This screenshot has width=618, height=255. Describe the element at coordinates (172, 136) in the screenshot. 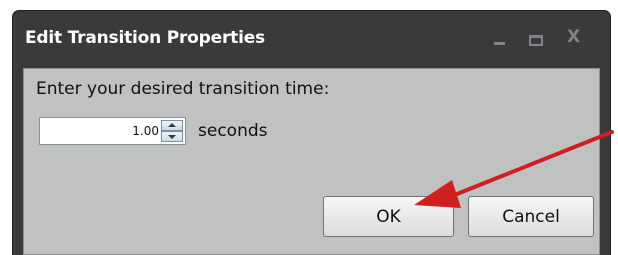

I see `decrement-arrow-icon` at that location.